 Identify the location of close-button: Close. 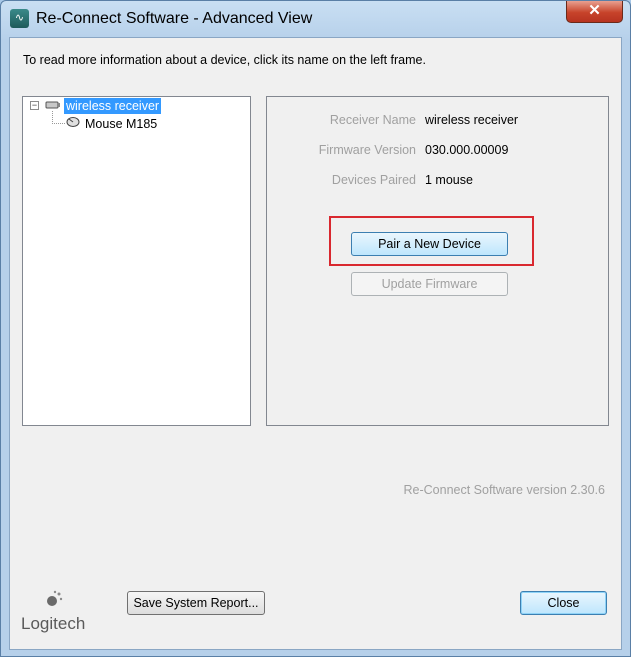
(563, 603).